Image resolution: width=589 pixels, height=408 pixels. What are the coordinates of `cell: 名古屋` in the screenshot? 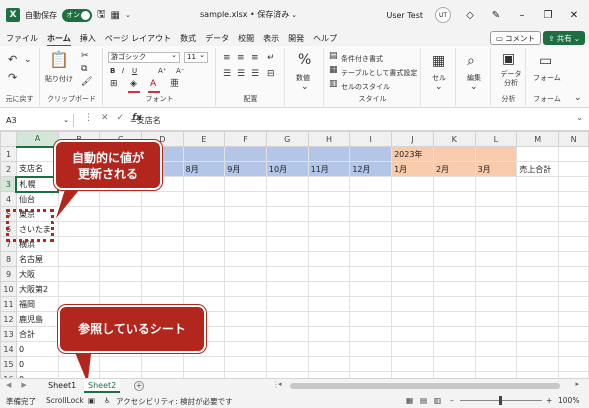 It's located at (37, 259).